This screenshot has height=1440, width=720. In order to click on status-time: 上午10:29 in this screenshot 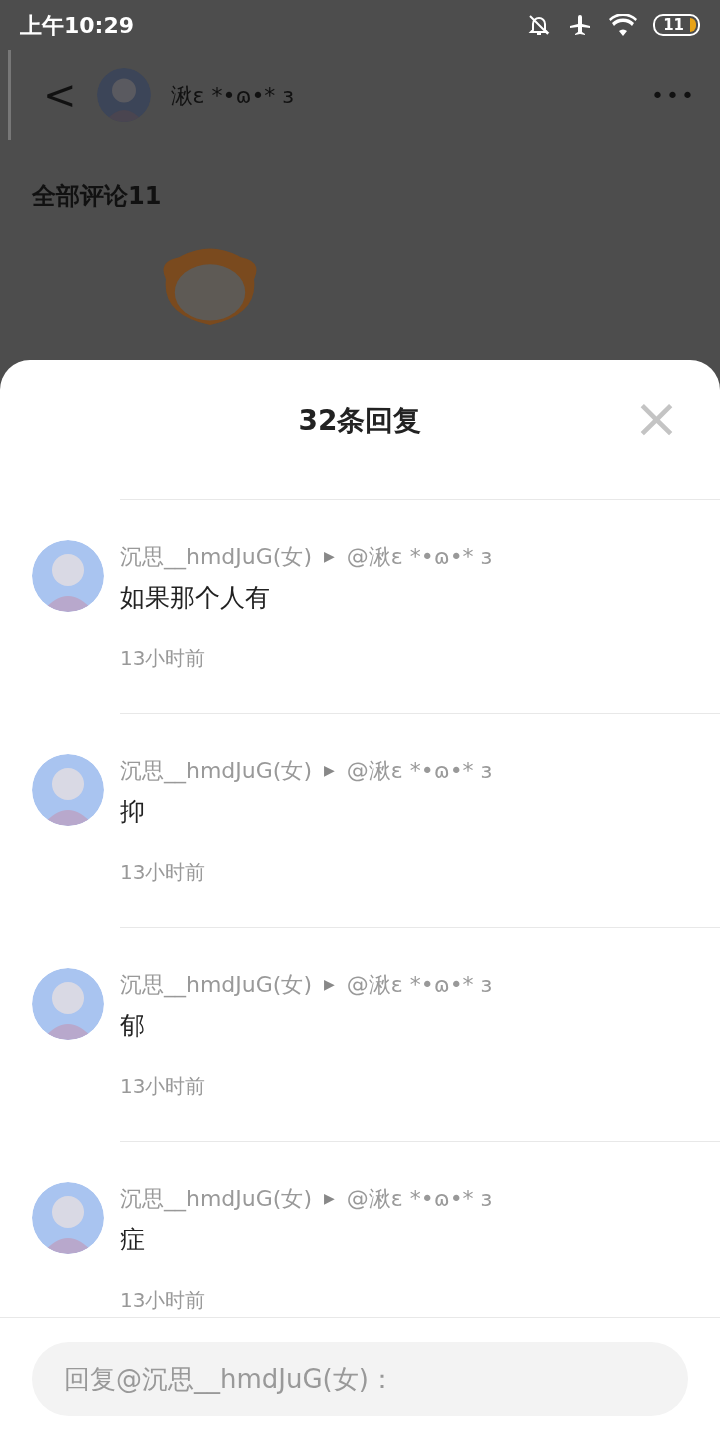, I will do `click(77, 25)`.